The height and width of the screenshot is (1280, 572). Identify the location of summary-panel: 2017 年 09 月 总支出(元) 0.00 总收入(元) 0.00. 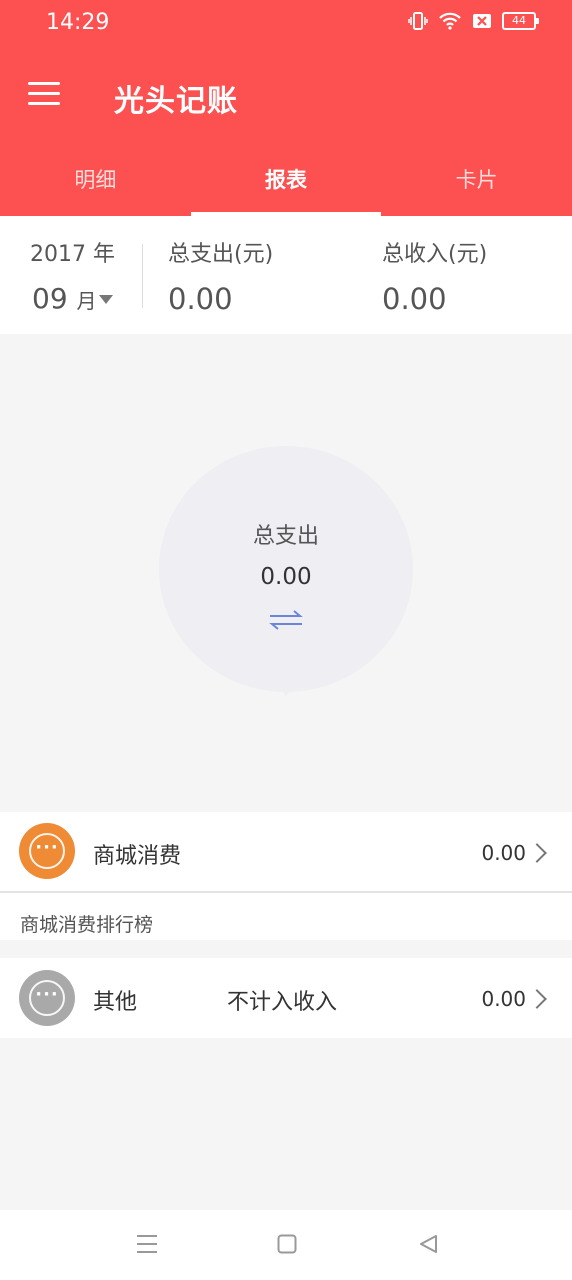
(286, 275).